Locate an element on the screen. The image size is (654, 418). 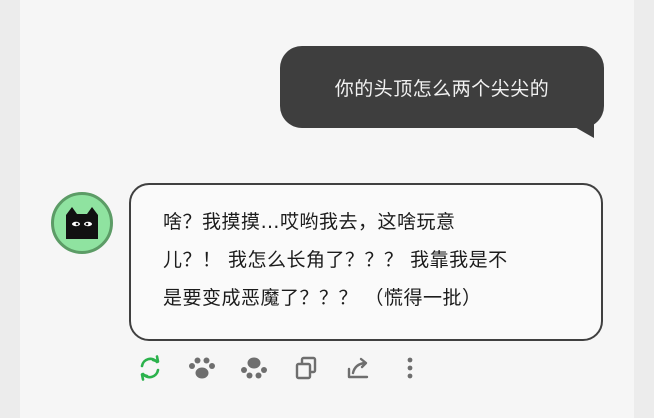
avatar is located at coordinates (82, 223).